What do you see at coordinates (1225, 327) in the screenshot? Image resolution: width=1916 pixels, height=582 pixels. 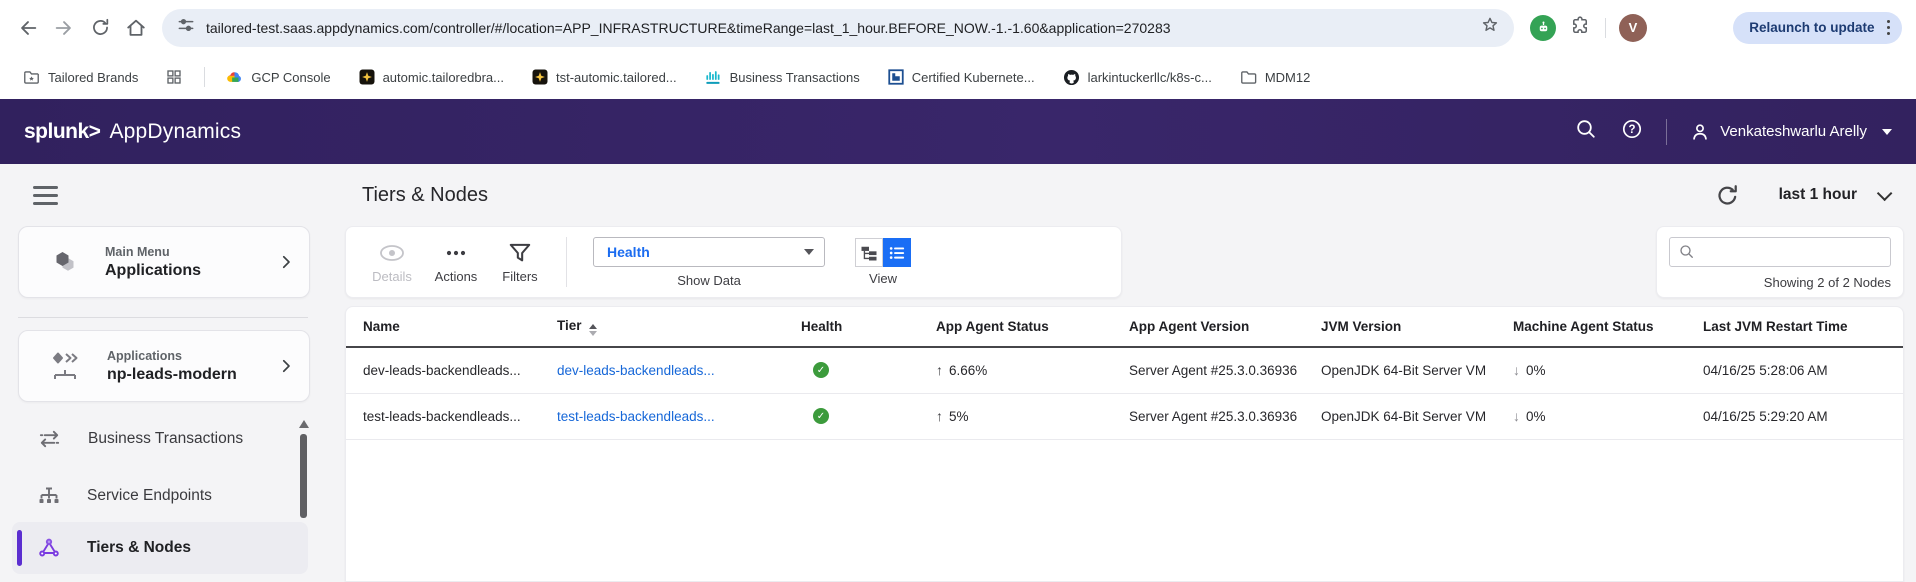 I see `col-app-agent-version: App Agent Version` at bounding box center [1225, 327].